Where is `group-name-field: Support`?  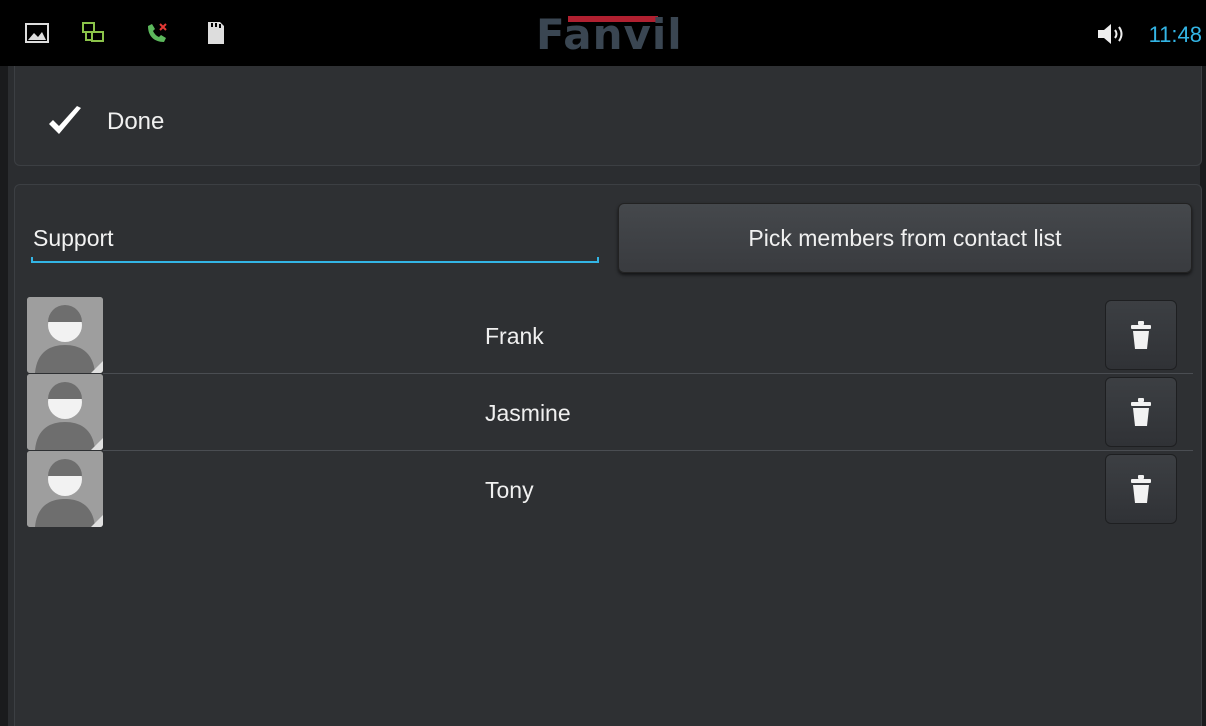
group-name-field: Support is located at coordinates (316, 238).